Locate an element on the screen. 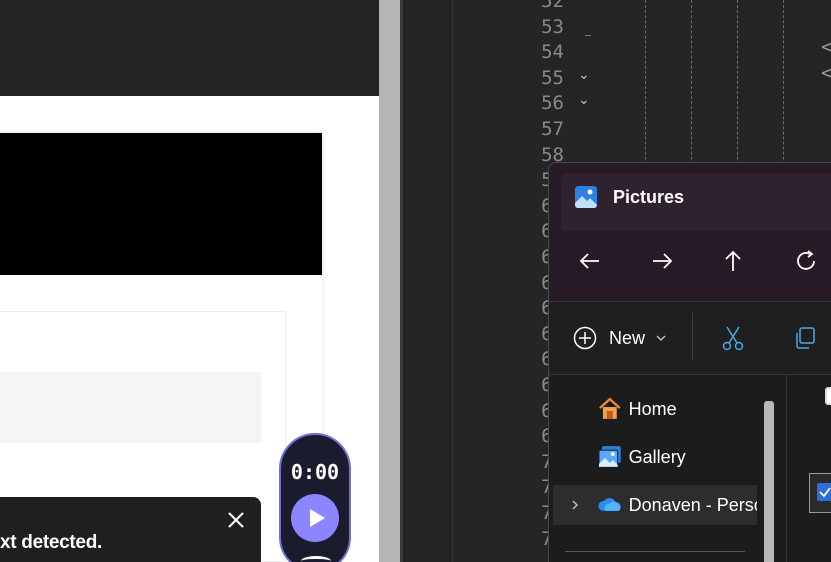 This screenshot has width=831, height=562. line-number: 55 is located at coordinates (552, 77).